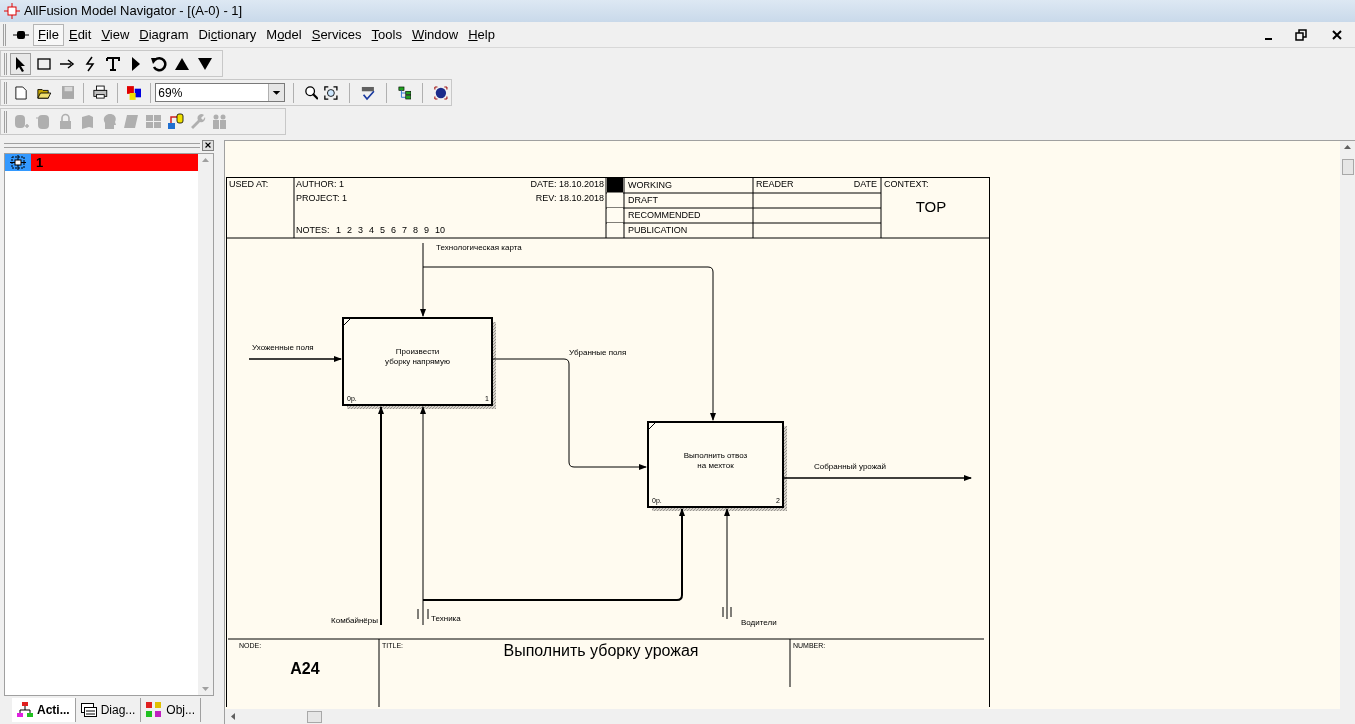 The width and height of the screenshot is (1355, 724). Describe the element at coordinates (650, 185) in the screenshot. I see `status-label: WORKING` at that location.